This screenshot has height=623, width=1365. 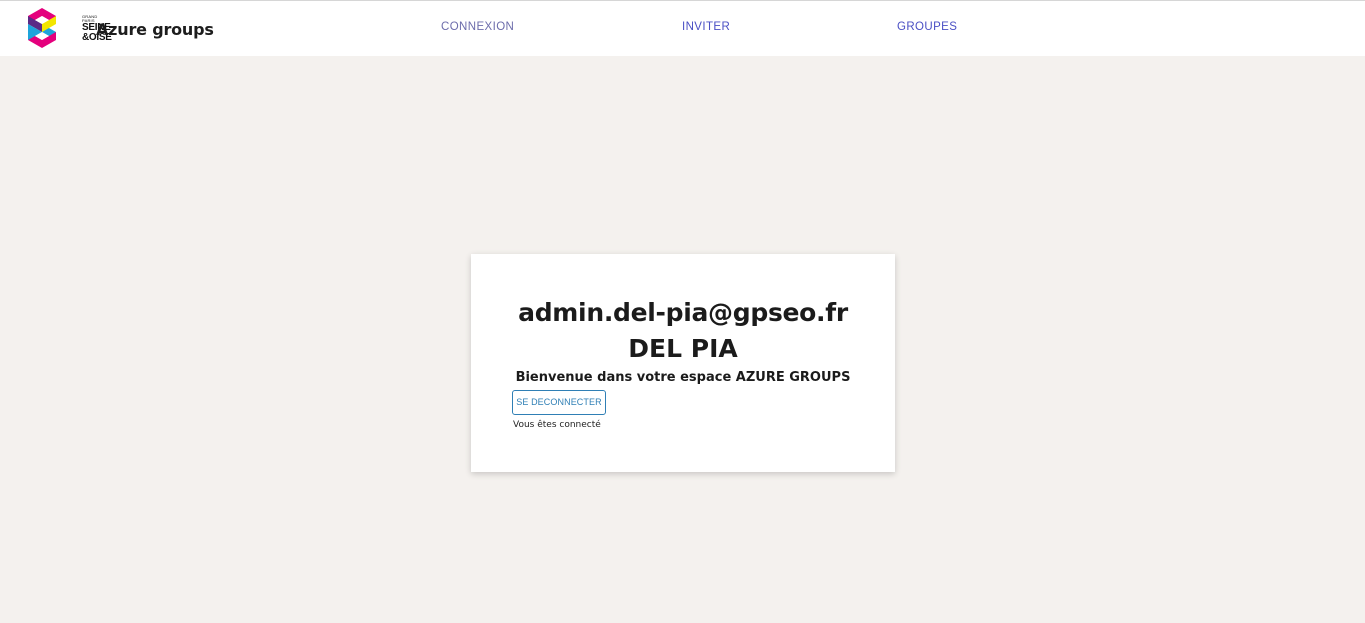 What do you see at coordinates (683, 348) in the screenshot?
I see `user-name: DEL PIA` at bounding box center [683, 348].